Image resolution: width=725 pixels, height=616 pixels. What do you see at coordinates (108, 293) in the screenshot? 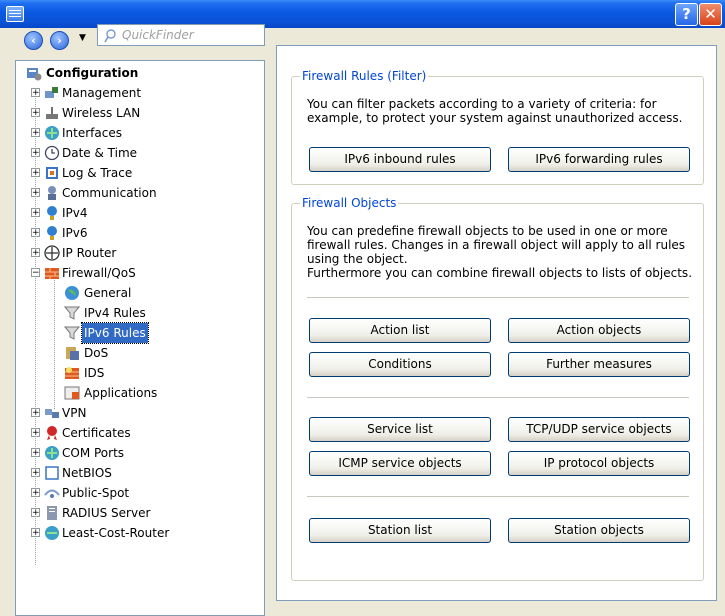
I see `tree-label: General` at bounding box center [108, 293].